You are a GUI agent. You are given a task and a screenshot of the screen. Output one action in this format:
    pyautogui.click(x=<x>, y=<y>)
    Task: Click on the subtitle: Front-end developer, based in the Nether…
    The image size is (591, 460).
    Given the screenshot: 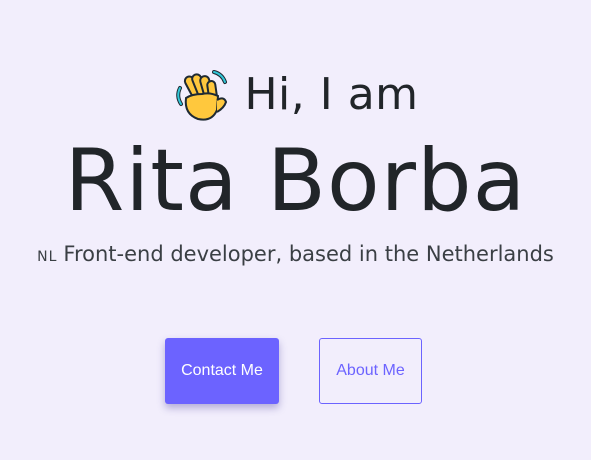 What is the action you would take?
    pyautogui.click(x=308, y=254)
    